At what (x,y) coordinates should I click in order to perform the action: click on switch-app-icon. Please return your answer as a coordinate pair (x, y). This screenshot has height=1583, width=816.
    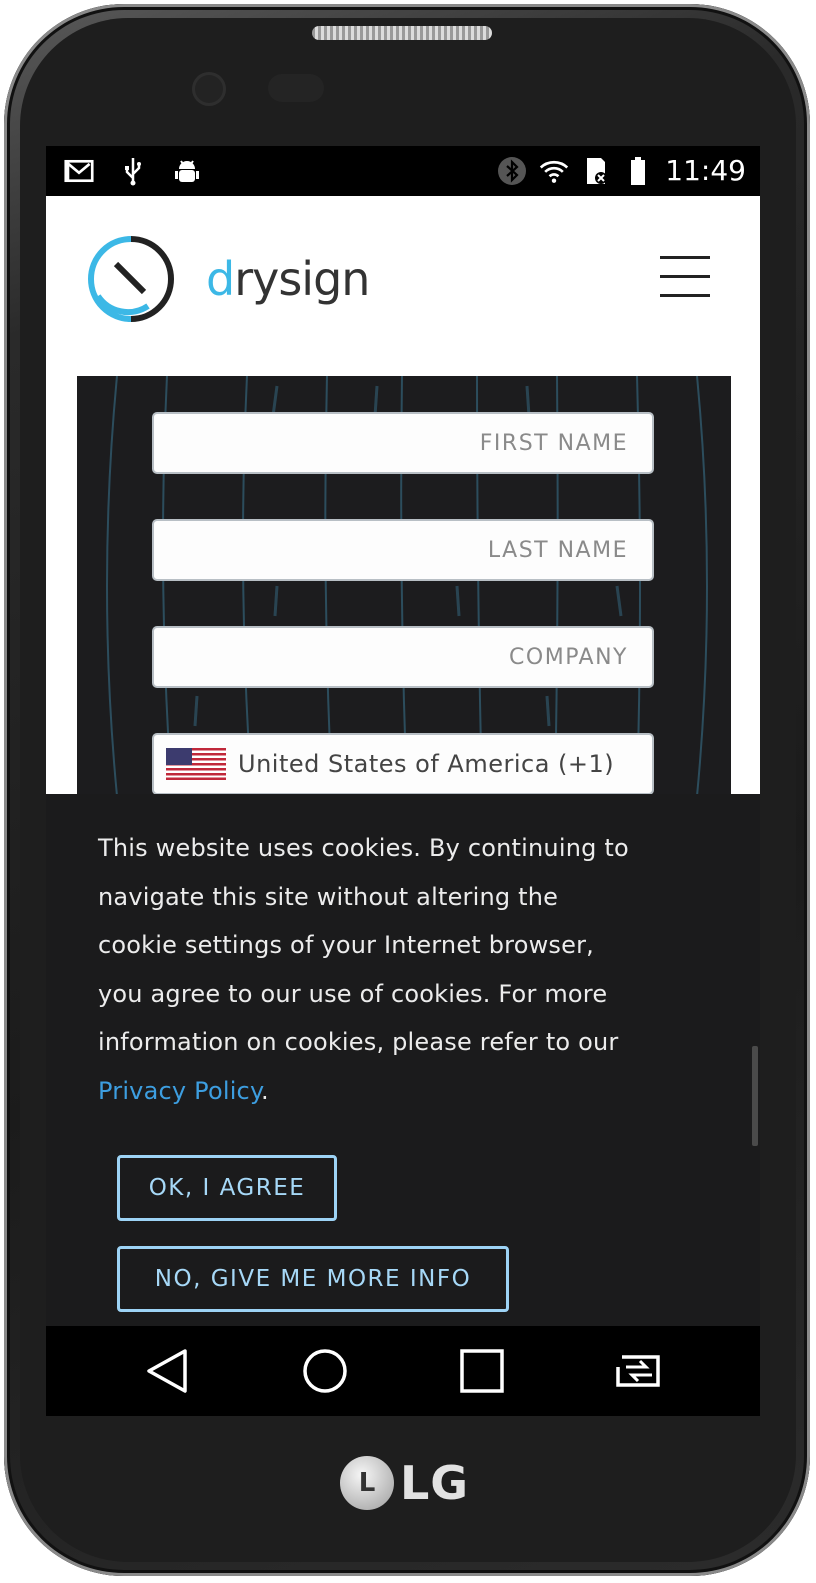
    Looking at the image, I should click on (639, 1371).